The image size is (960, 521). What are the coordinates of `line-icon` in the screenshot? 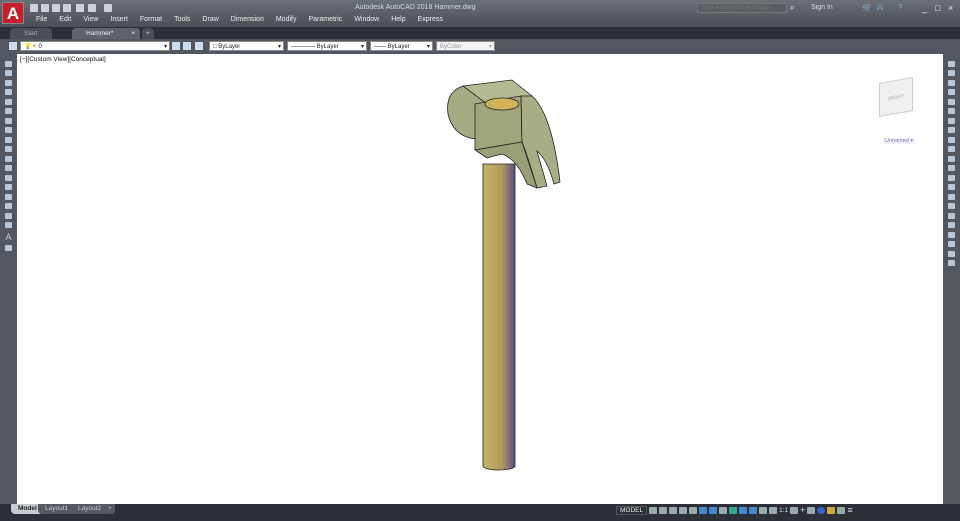 It's located at (8, 63).